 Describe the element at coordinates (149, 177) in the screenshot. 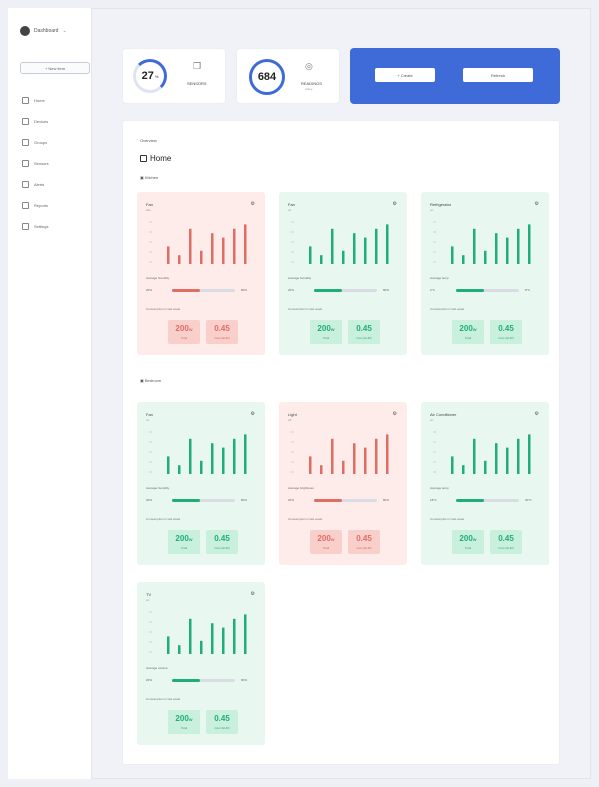

I see `group-title-kitchen: ▣ Kitchen` at that location.